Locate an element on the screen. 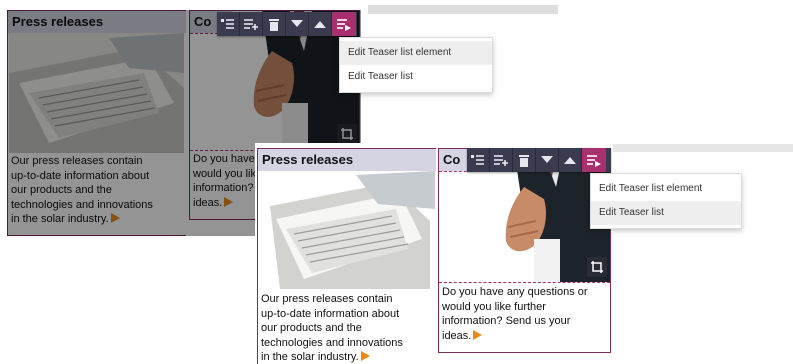 The width and height of the screenshot is (793, 364). crop-button is located at coordinates (597, 267).